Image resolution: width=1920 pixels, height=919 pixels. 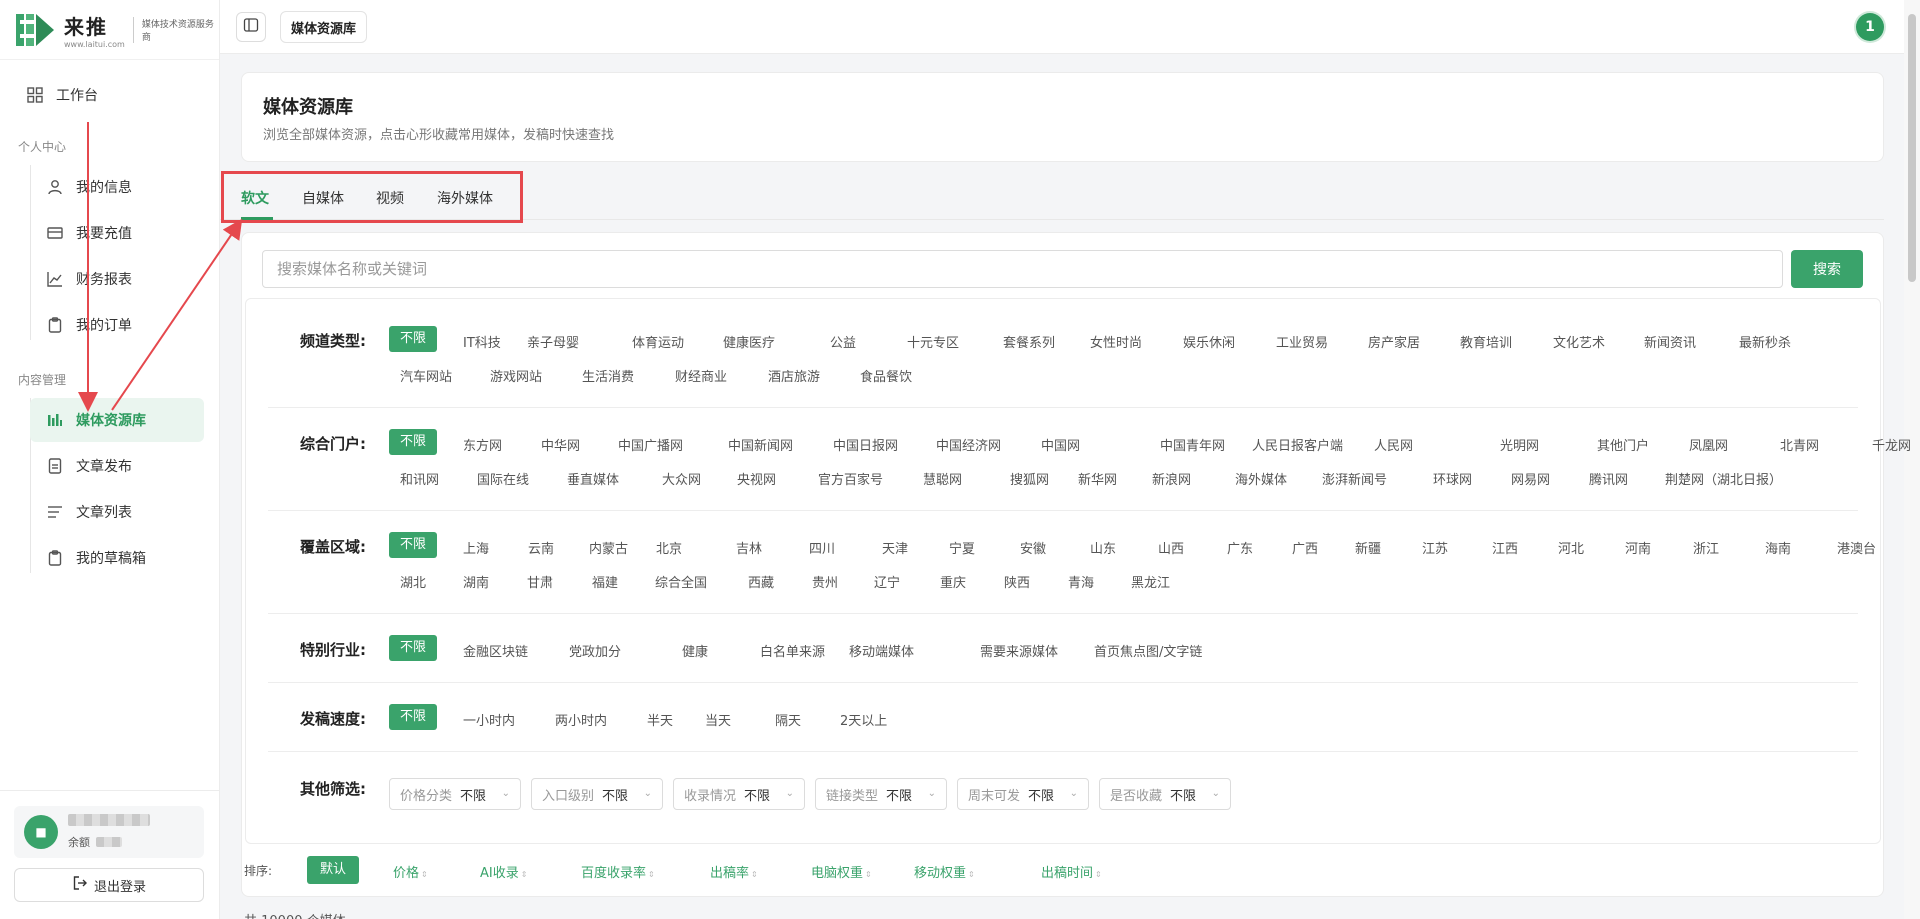 I want to click on sort-option: 出稿率 ⇕, so click(x=734, y=871).